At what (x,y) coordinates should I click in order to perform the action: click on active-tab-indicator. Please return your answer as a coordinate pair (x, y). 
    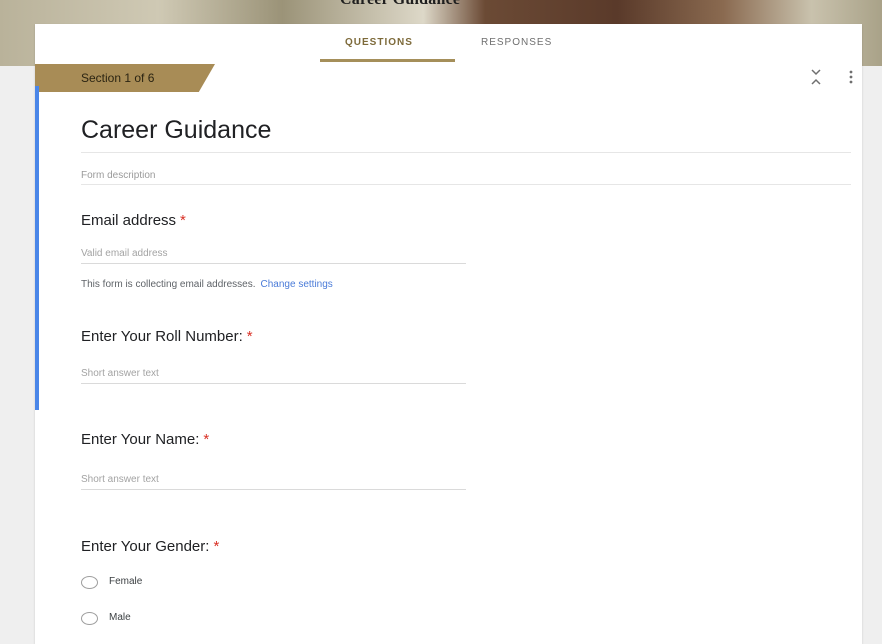
    Looking at the image, I should click on (387, 60).